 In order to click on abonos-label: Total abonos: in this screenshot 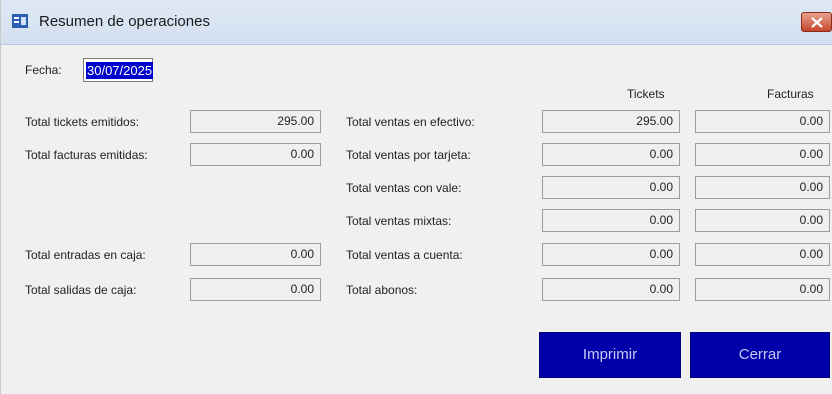, I will do `click(382, 290)`.